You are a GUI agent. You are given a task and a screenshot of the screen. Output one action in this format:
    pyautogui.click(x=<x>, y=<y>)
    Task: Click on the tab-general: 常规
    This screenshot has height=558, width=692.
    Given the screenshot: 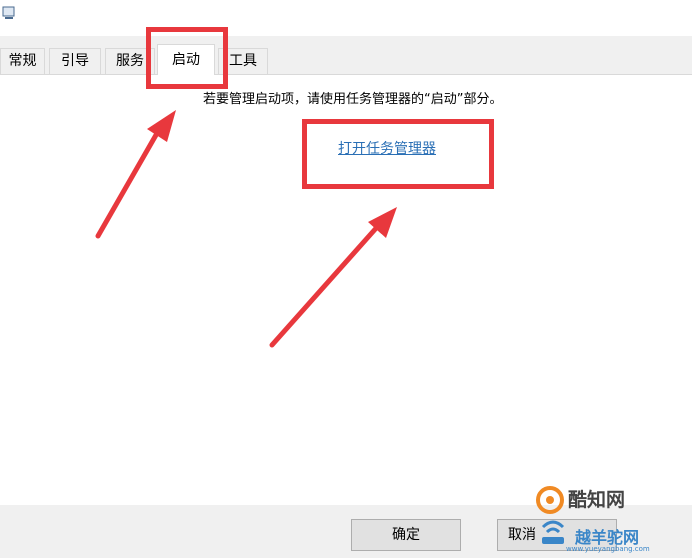 What is the action you would take?
    pyautogui.click(x=22, y=61)
    